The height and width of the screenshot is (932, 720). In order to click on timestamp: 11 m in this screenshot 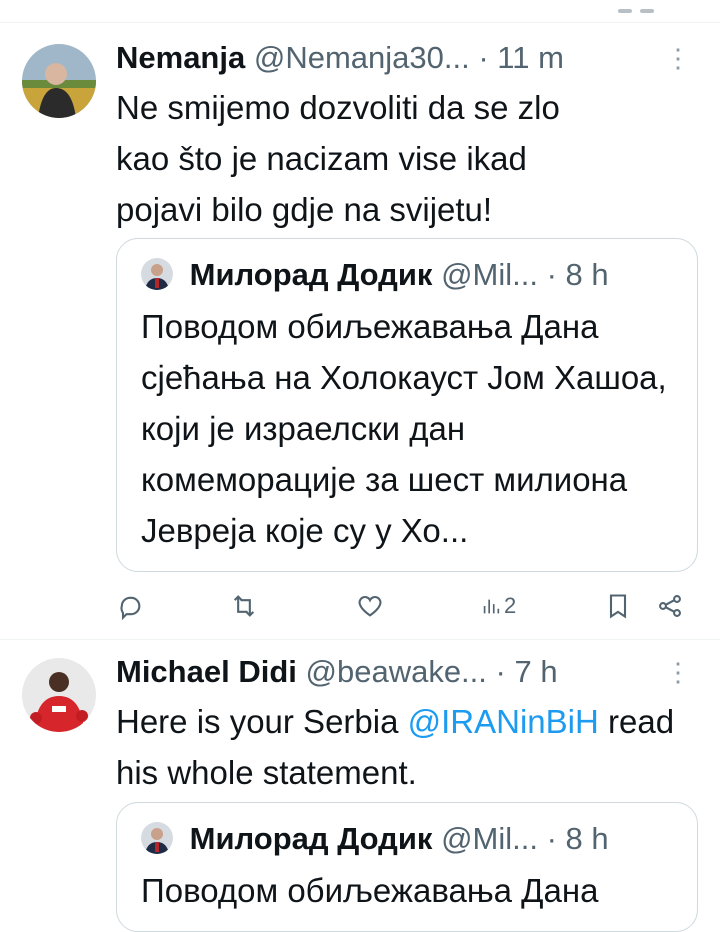, I will do `click(530, 57)`.